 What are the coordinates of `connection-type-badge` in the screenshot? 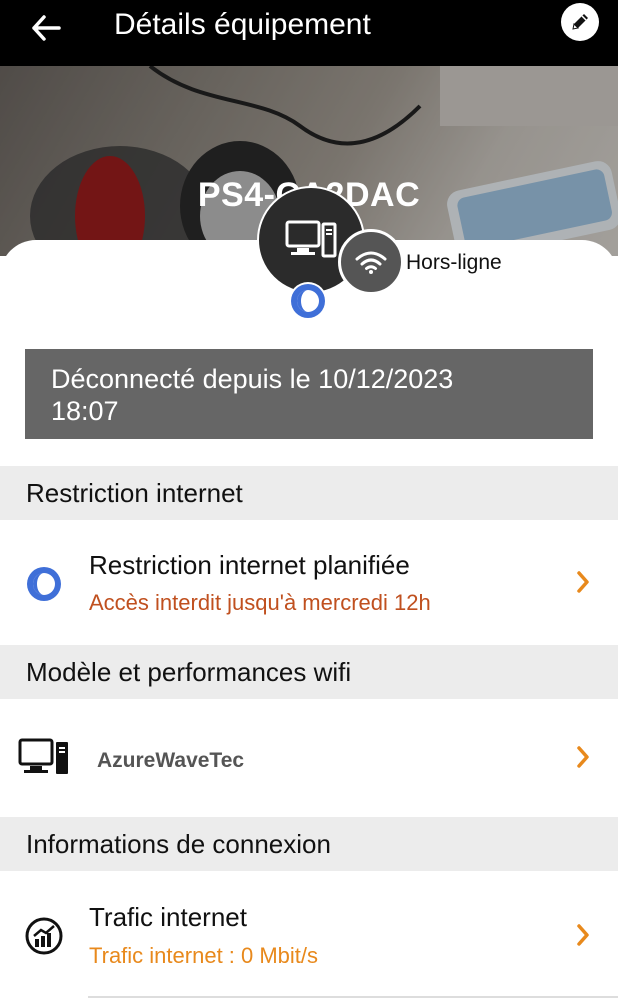 It's located at (371, 262).